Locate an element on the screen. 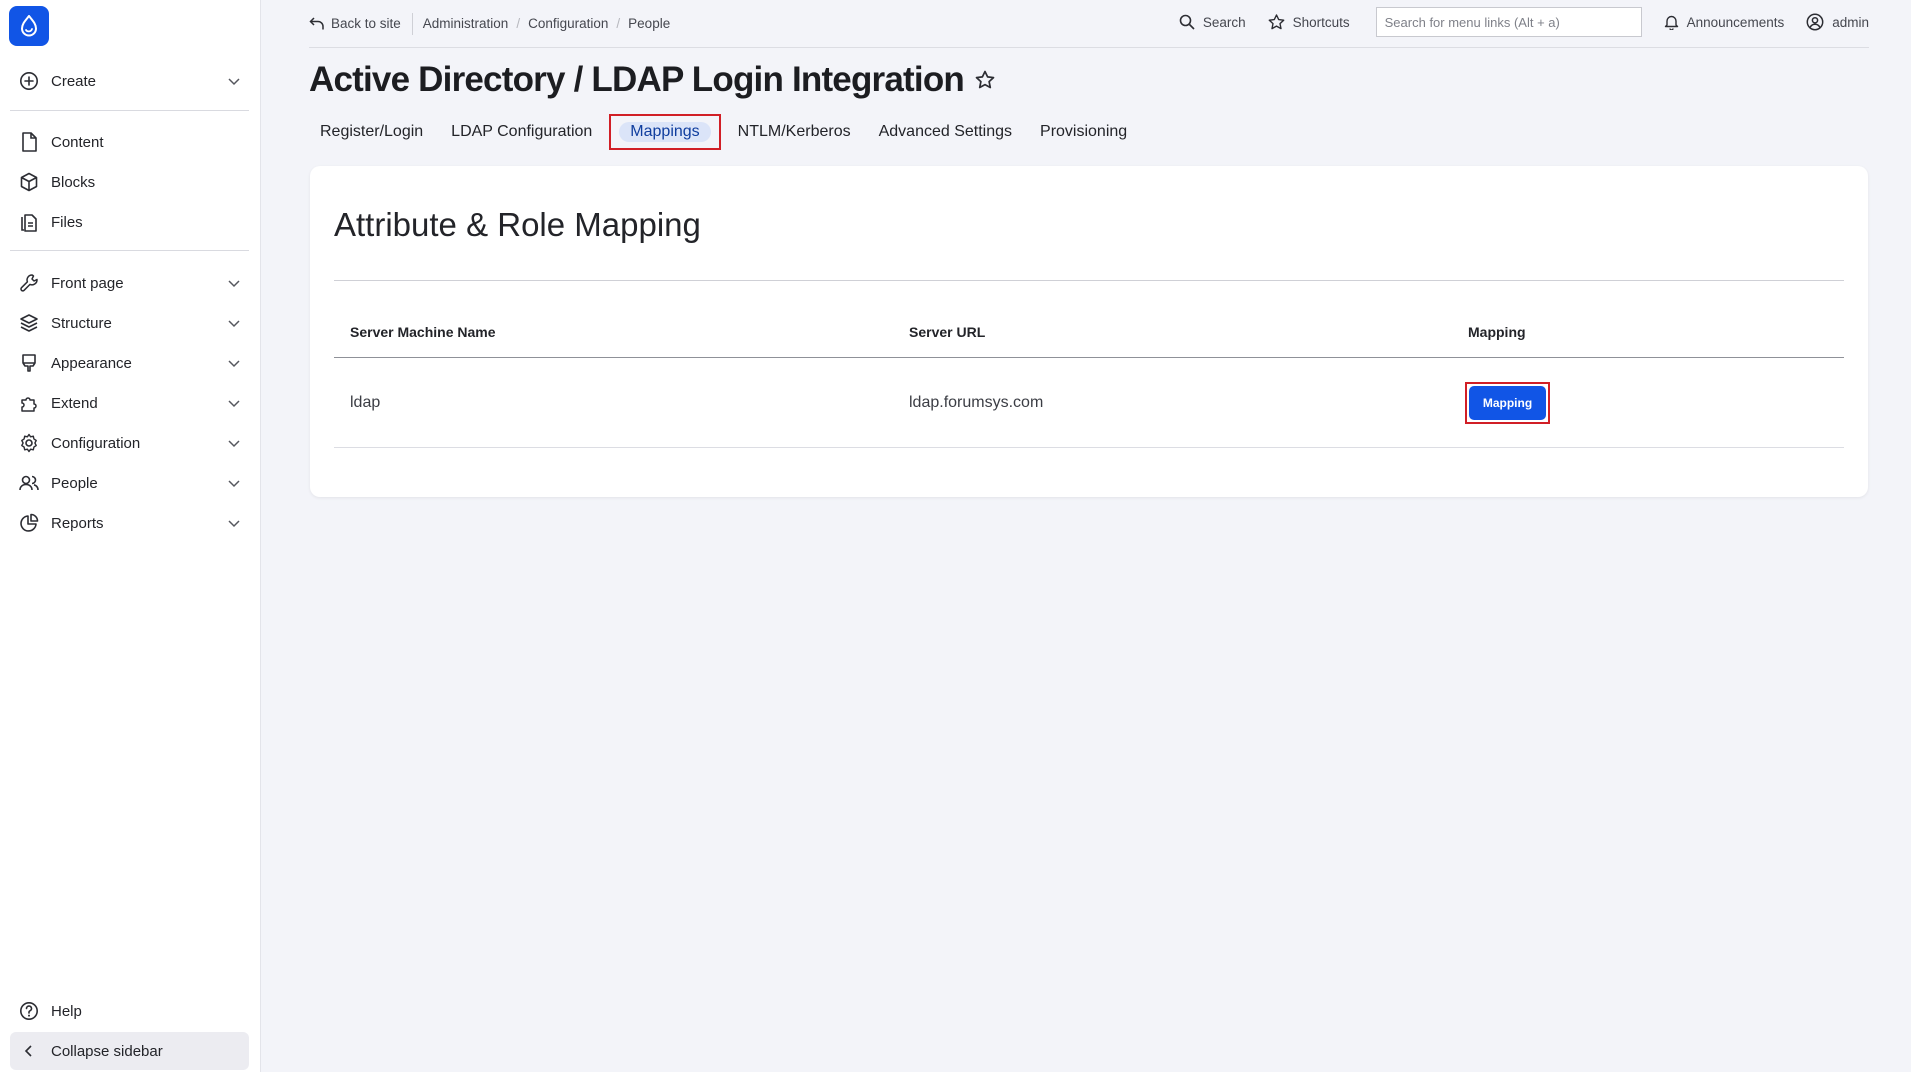 The width and height of the screenshot is (1911, 1072). back-arrow-icon is located at coordinates (316, 22).